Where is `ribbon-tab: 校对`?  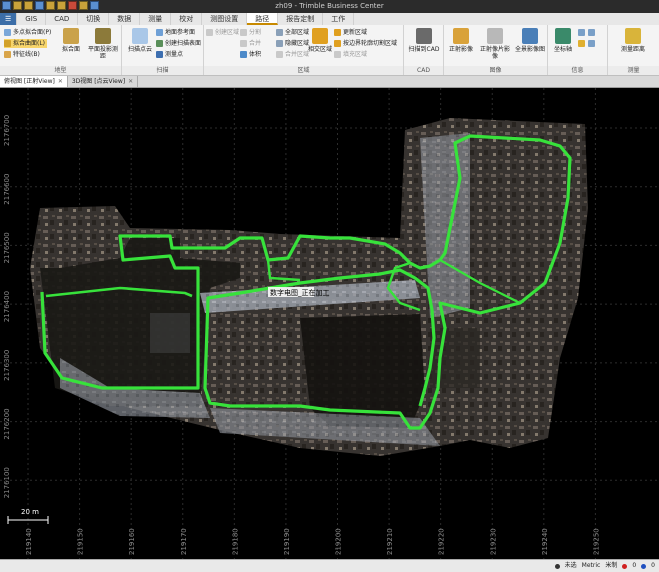 ribbon-tab: 校对 is located at coordinates (187, 19).